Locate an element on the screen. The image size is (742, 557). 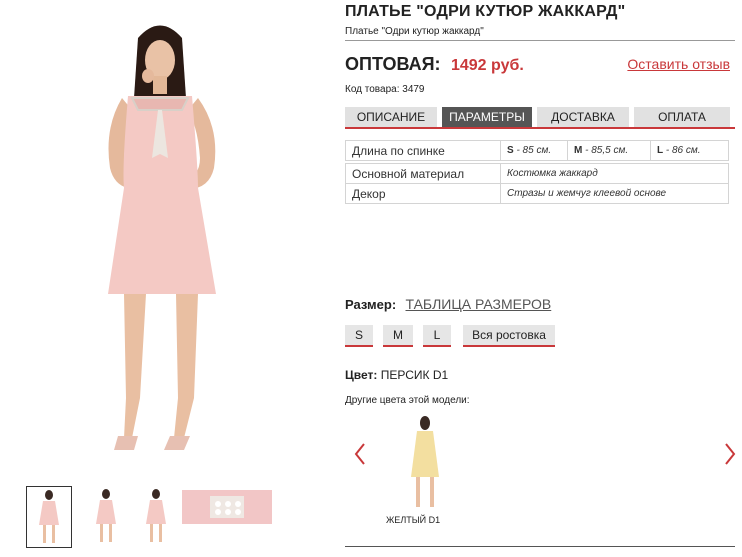
tab-payment: ОПЛАТА is located at coordinates (682, 117).